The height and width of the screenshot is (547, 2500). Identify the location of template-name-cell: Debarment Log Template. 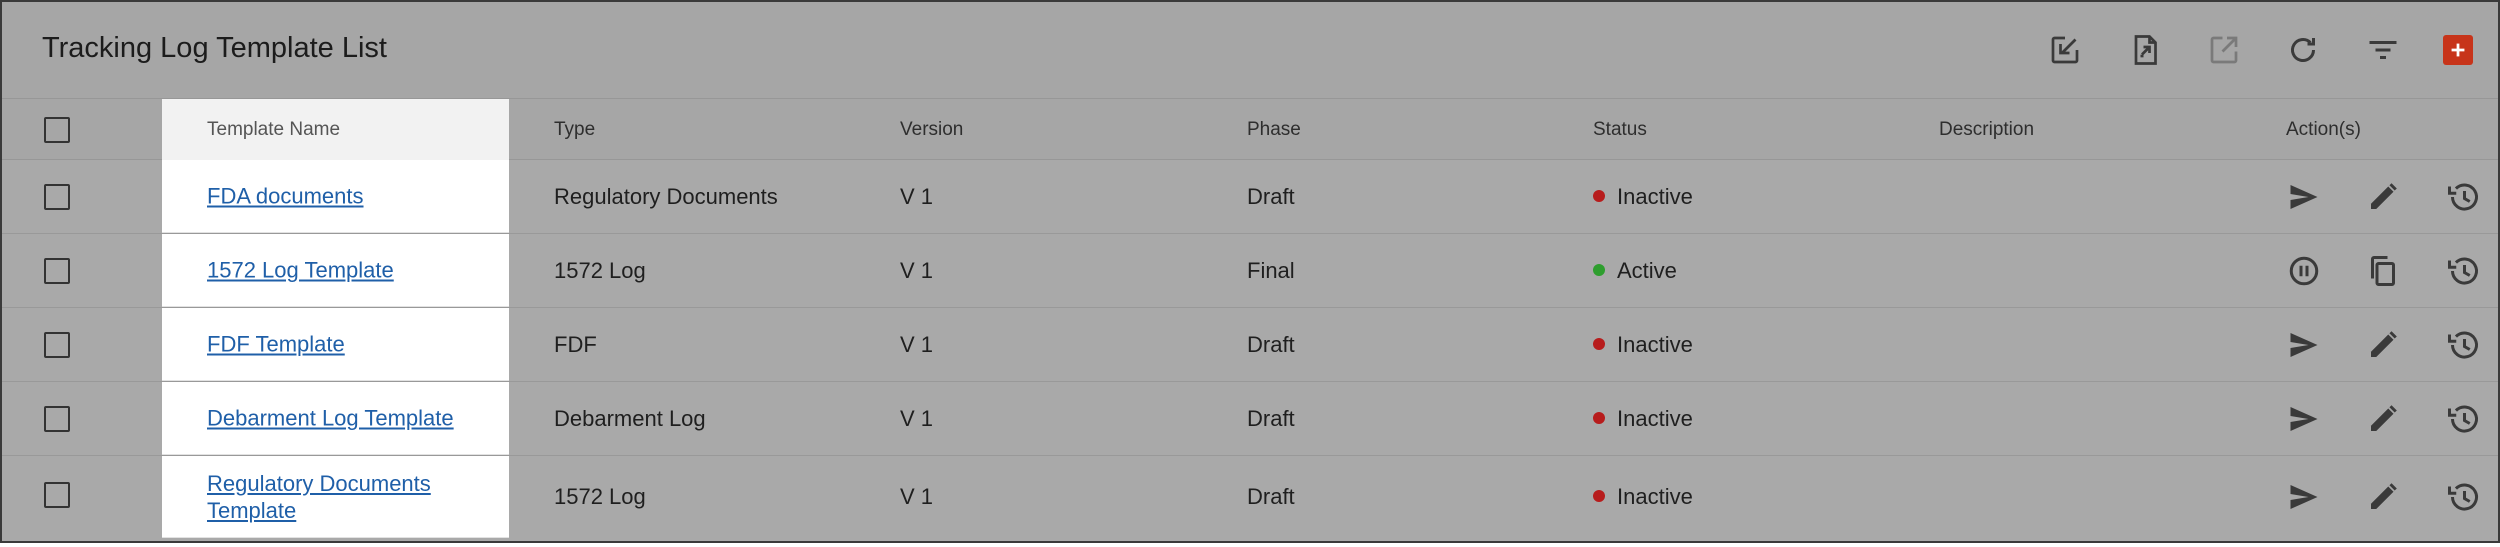
(335, 418).